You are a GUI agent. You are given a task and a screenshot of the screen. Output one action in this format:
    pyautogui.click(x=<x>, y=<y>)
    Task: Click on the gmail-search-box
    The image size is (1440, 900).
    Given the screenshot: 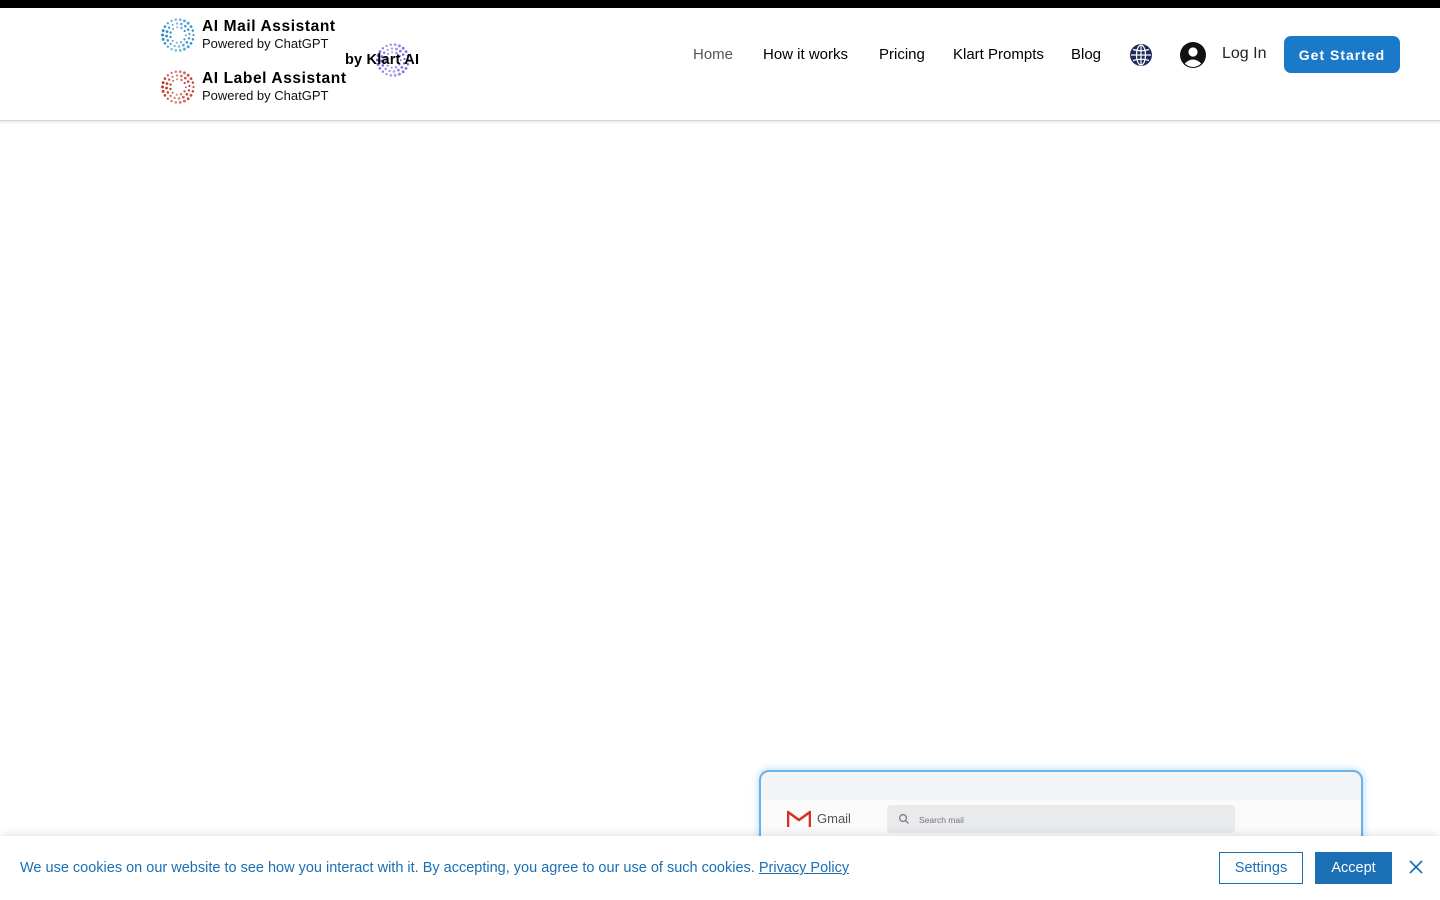 What is the action you would take?
    pyautogui.click(x=1061, y=819)
    